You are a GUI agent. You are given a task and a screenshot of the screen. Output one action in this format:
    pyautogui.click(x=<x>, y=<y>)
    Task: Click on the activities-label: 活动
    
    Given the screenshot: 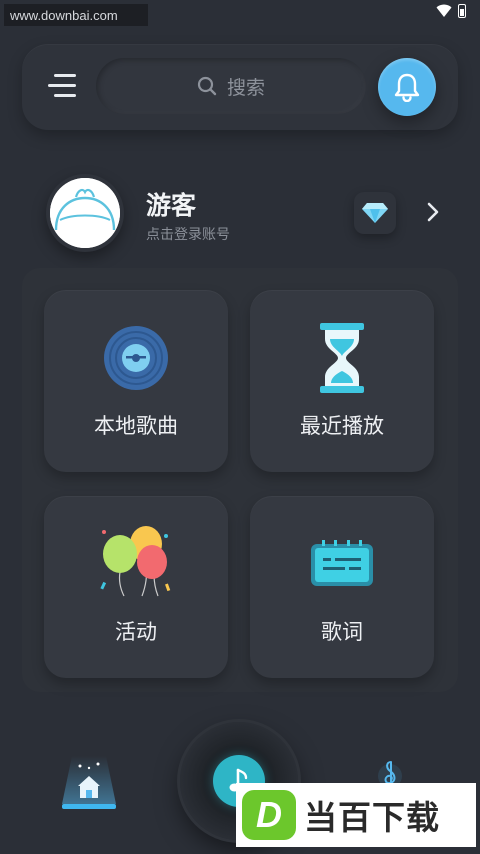 What is the action you would take?
    pyautogui.click(x=136, y=632)
    